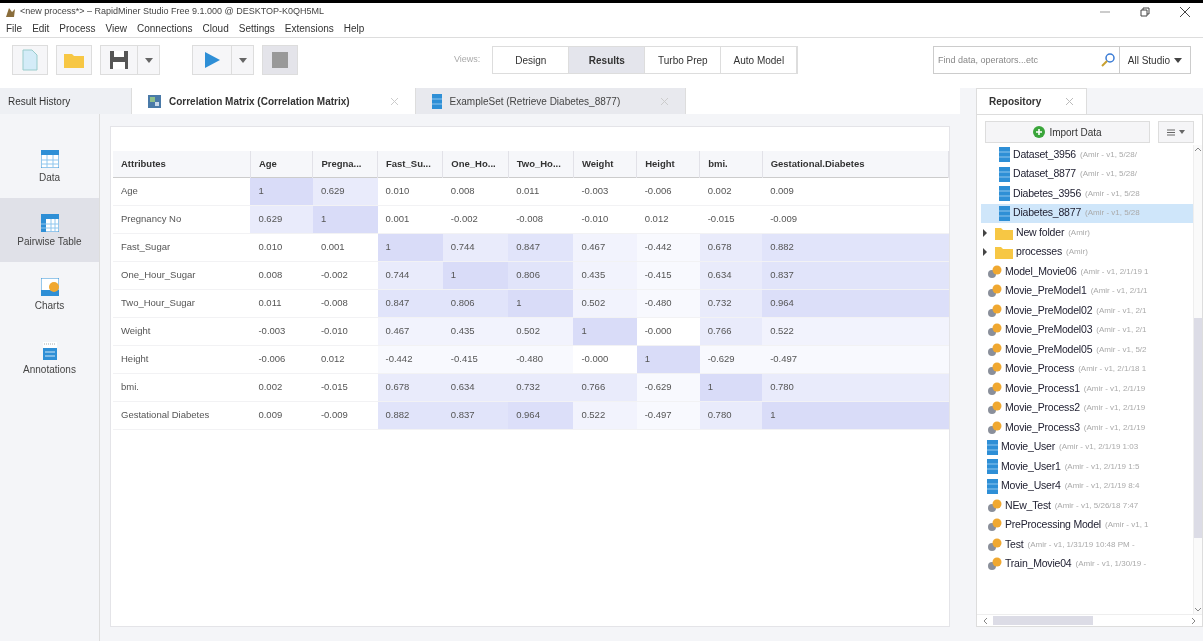  What do you see at coordinates (1198, 610) in the screenshot?
I see `scroll-down-icon` at bounding box center [1198, 610].